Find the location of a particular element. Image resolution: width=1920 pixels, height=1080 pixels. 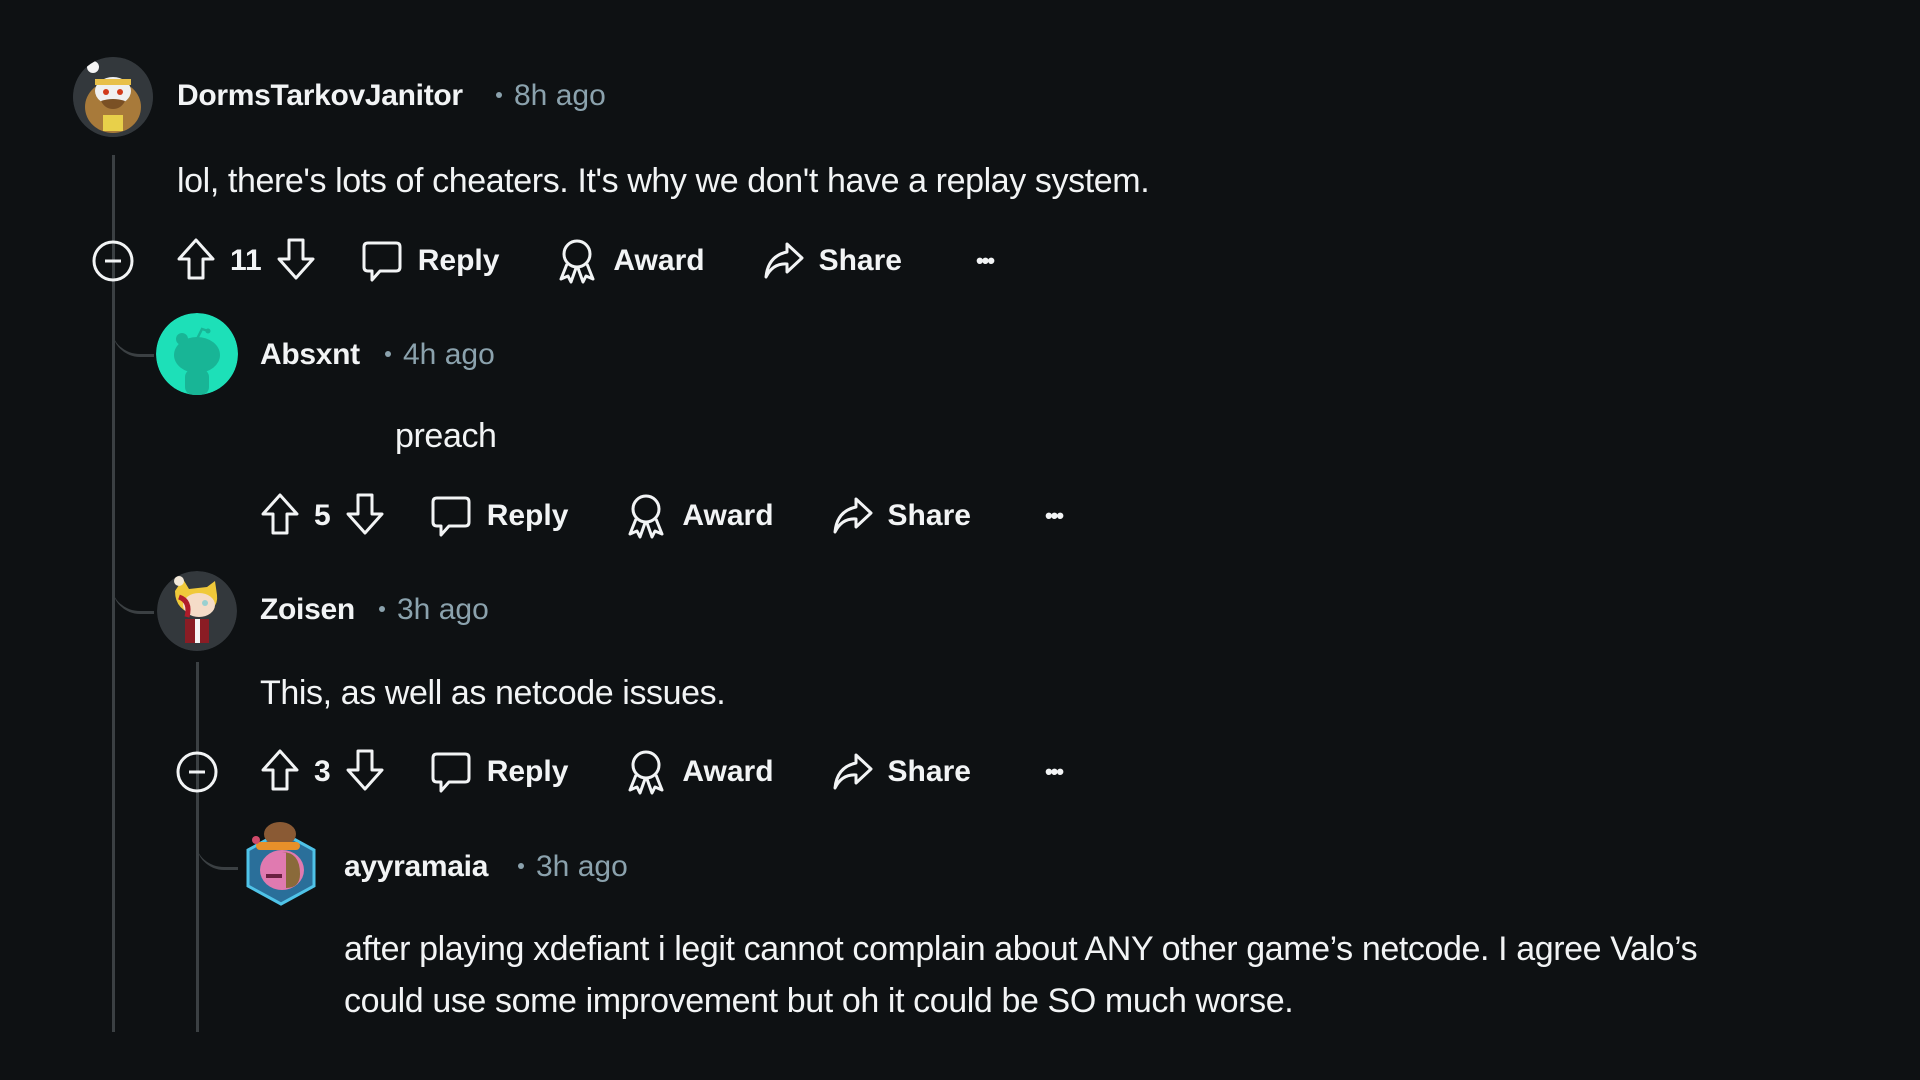

comment-action-bar: 5 Reply Award Share ••• is located at coordinates (662, 516).